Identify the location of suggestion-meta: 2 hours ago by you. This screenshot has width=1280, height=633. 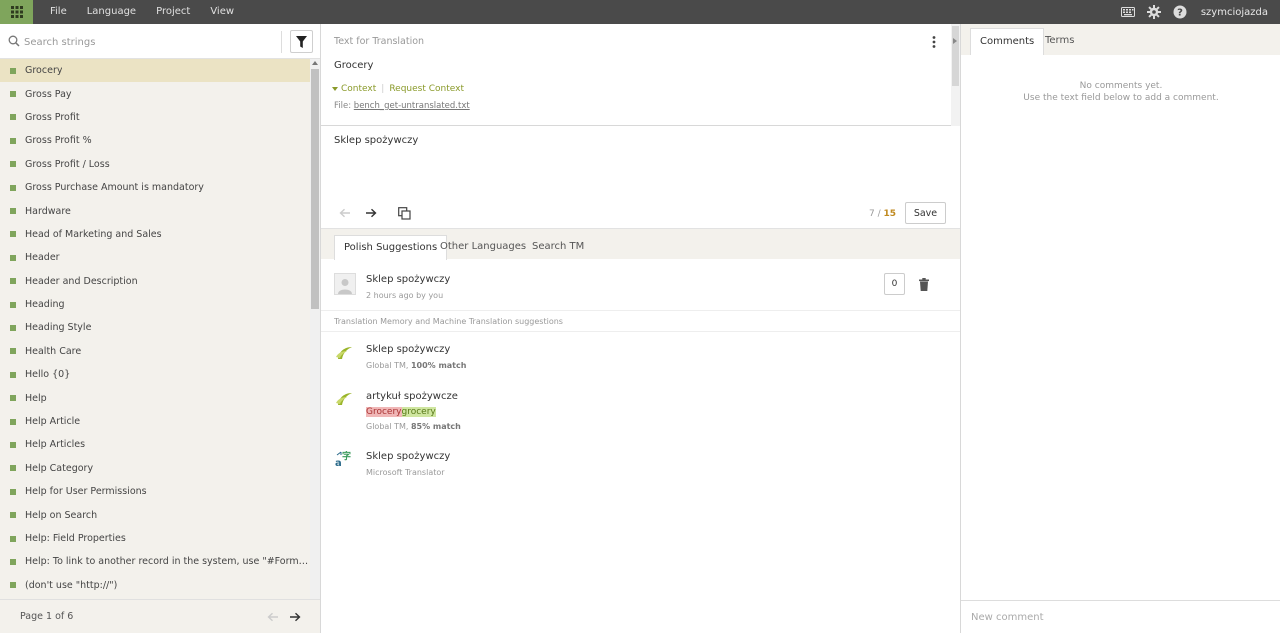
(405, 295).